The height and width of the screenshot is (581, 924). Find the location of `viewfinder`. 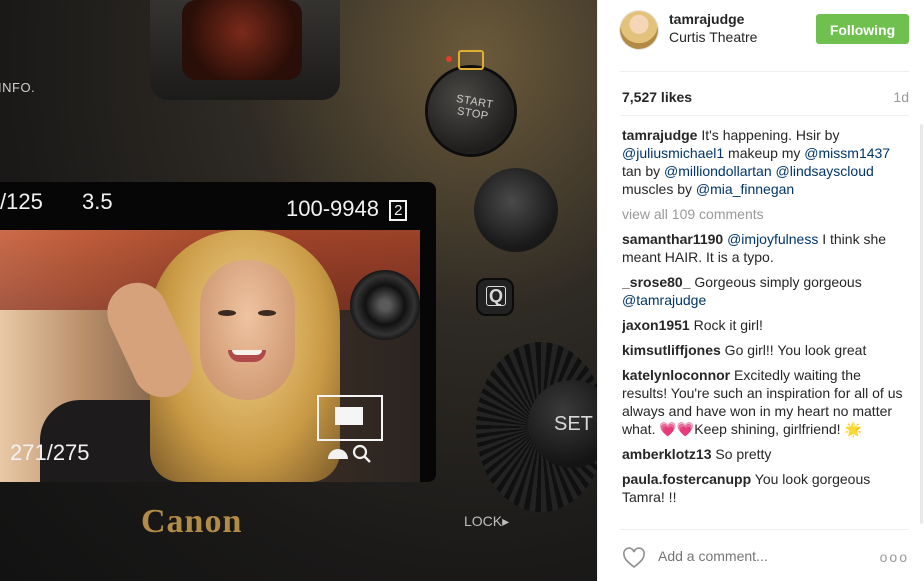

viewfinder is located at coordinates (242, 40).